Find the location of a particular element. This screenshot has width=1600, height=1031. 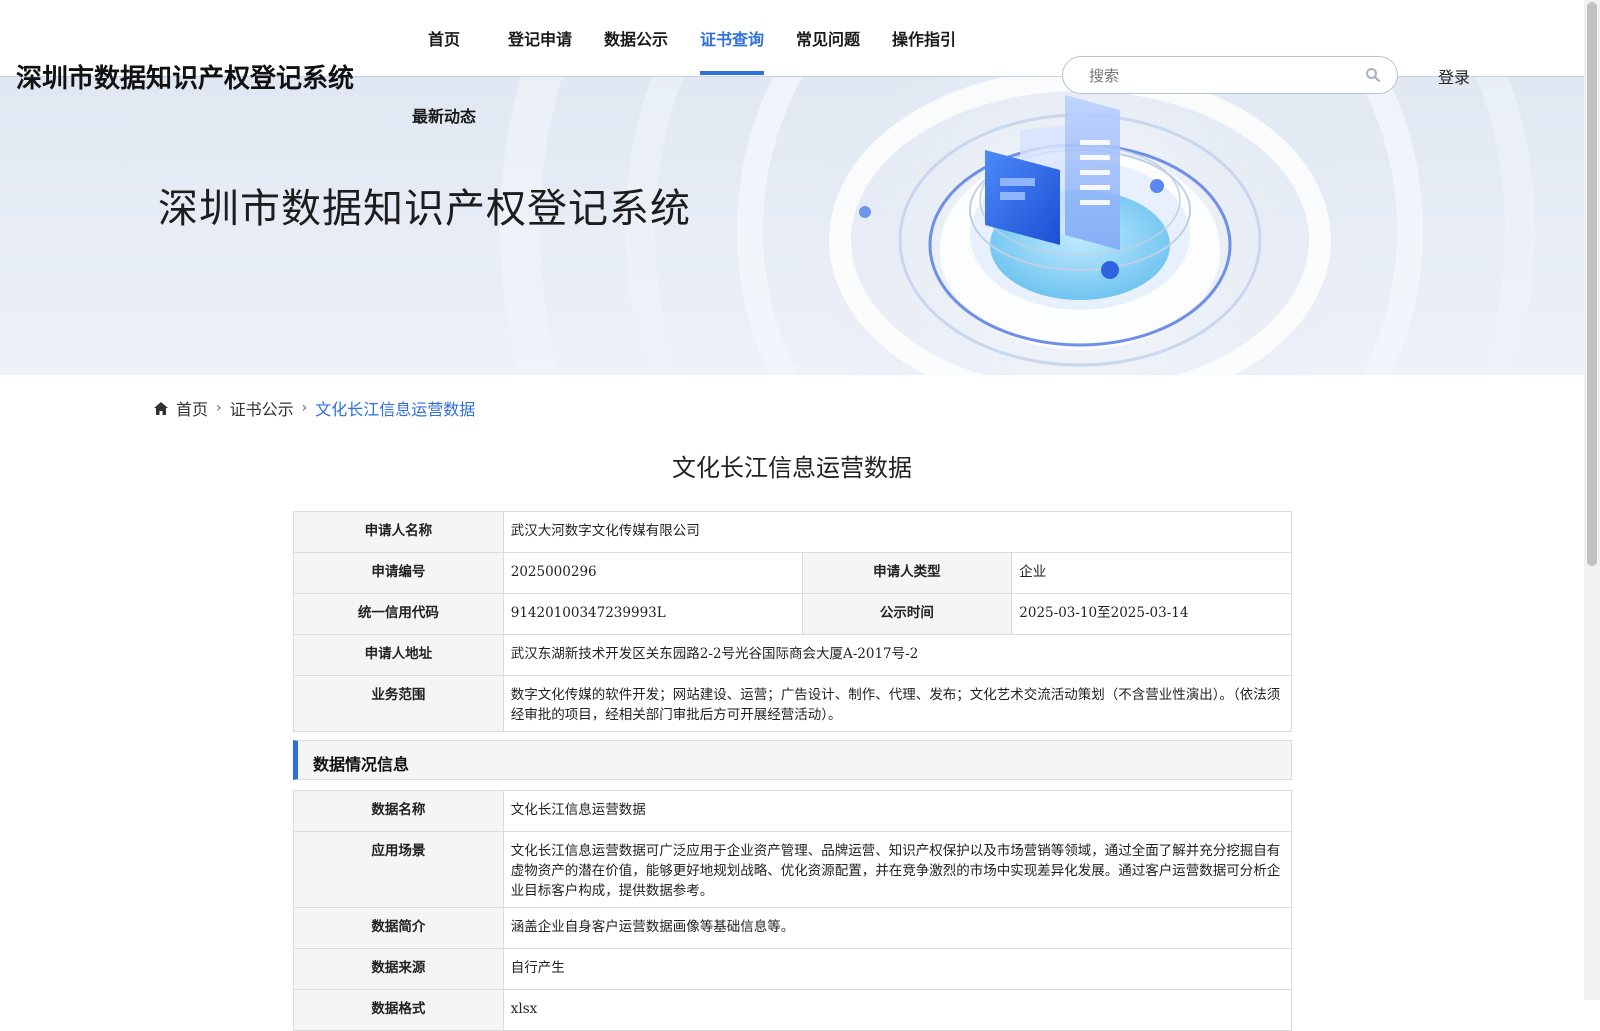

nav-data-publicity: 数据公示 is located at coordinates (636, 38).